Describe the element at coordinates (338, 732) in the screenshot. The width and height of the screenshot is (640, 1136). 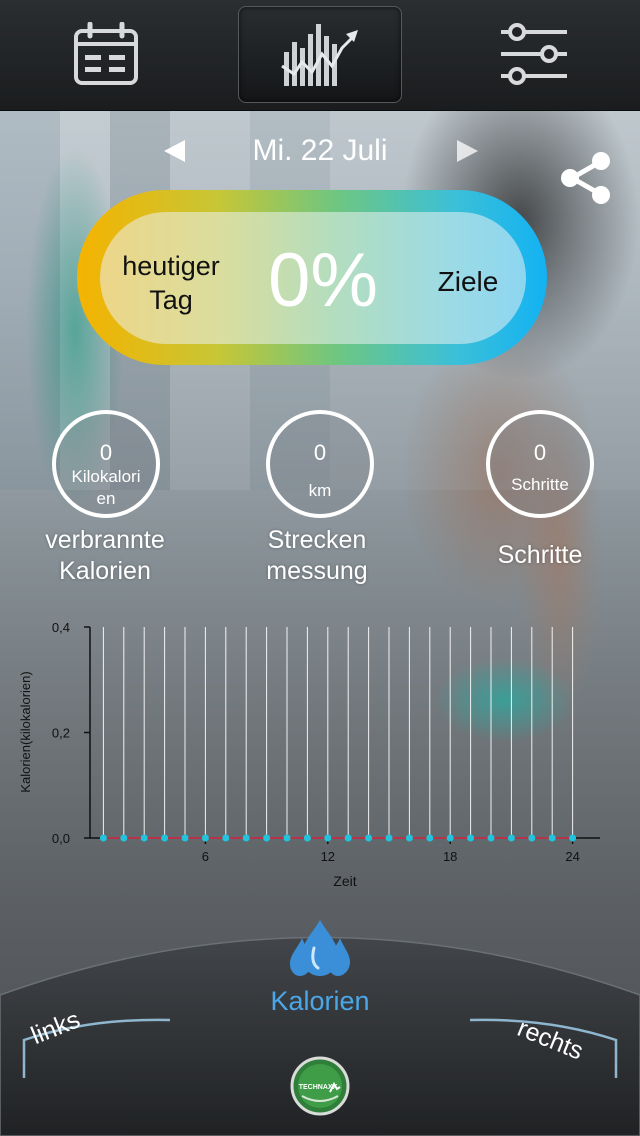
I see `chart-grid` at that location.